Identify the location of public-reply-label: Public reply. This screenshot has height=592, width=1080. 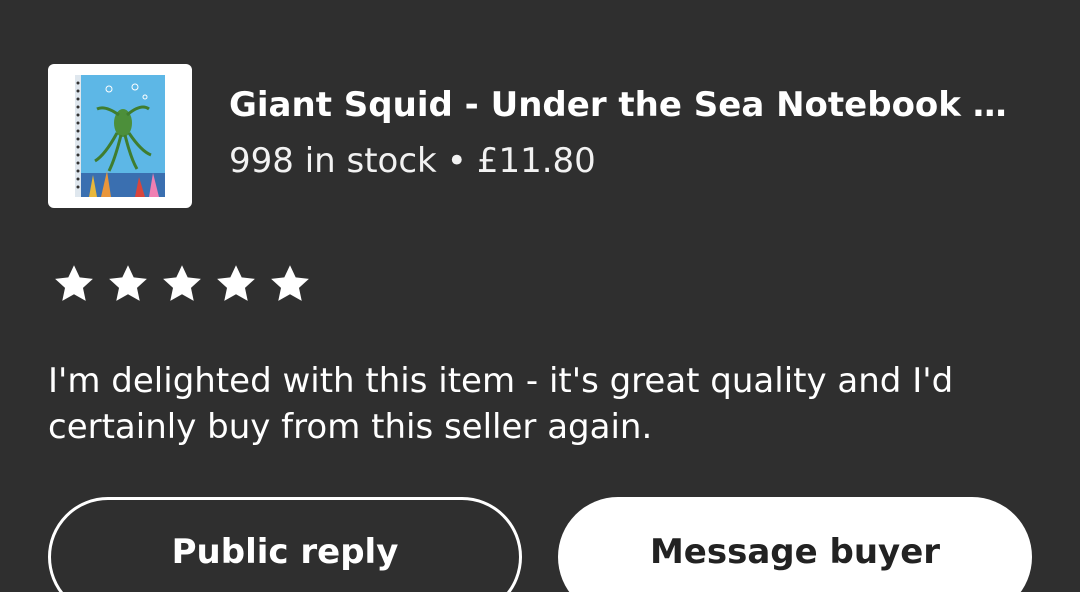
(285, 552).